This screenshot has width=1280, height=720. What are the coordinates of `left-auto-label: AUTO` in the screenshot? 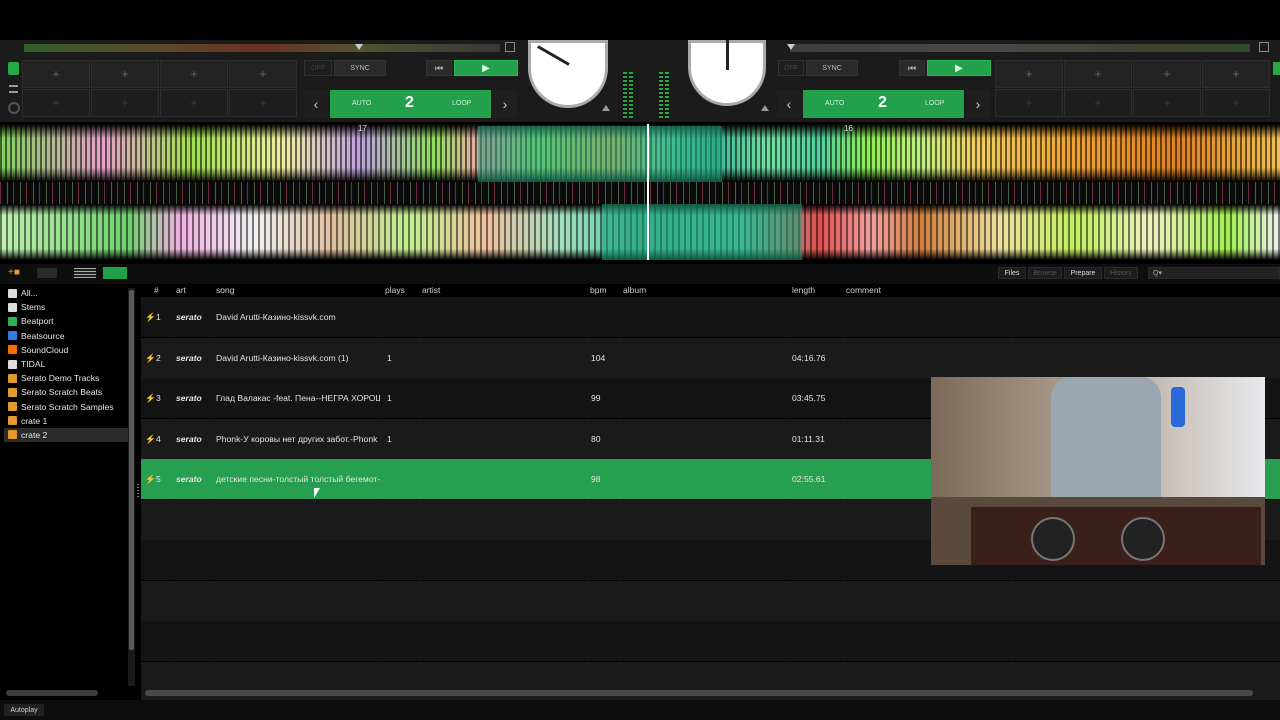 It's located at (361, 103).